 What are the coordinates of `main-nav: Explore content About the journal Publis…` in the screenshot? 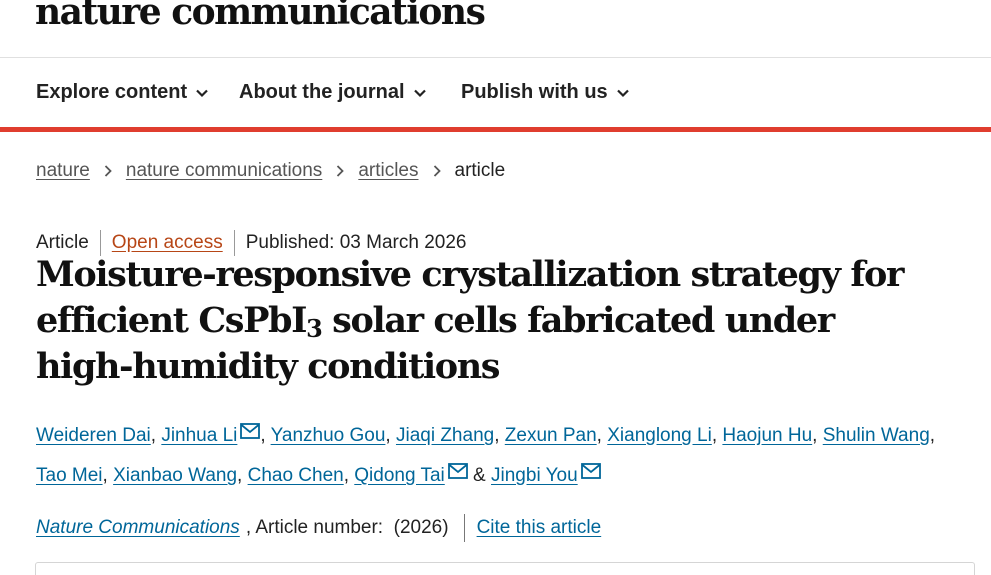 It's located at (495, 93).